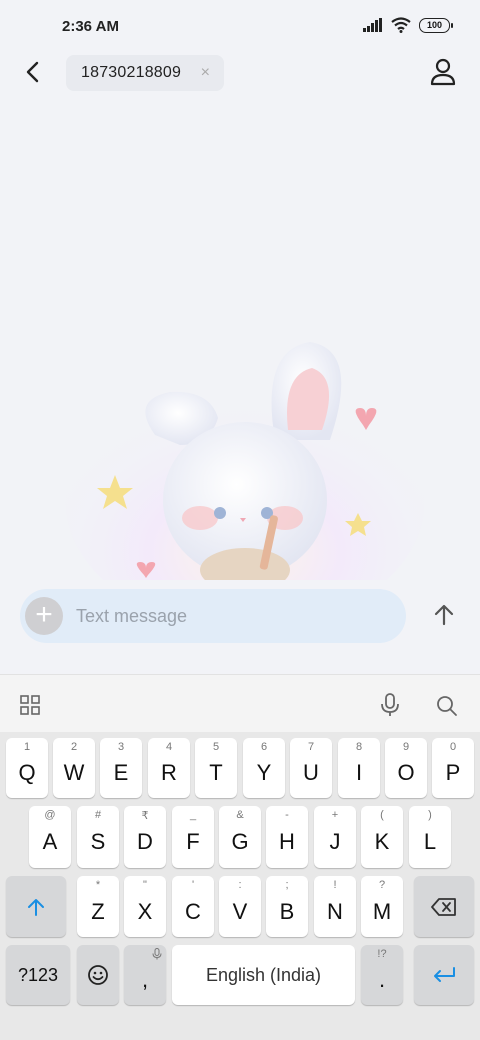 The height and width of the screenshot is (1040, 480). Describe the element at coordinates (453, 768) in the screenshot. I see `key-p: 0P` at that location.